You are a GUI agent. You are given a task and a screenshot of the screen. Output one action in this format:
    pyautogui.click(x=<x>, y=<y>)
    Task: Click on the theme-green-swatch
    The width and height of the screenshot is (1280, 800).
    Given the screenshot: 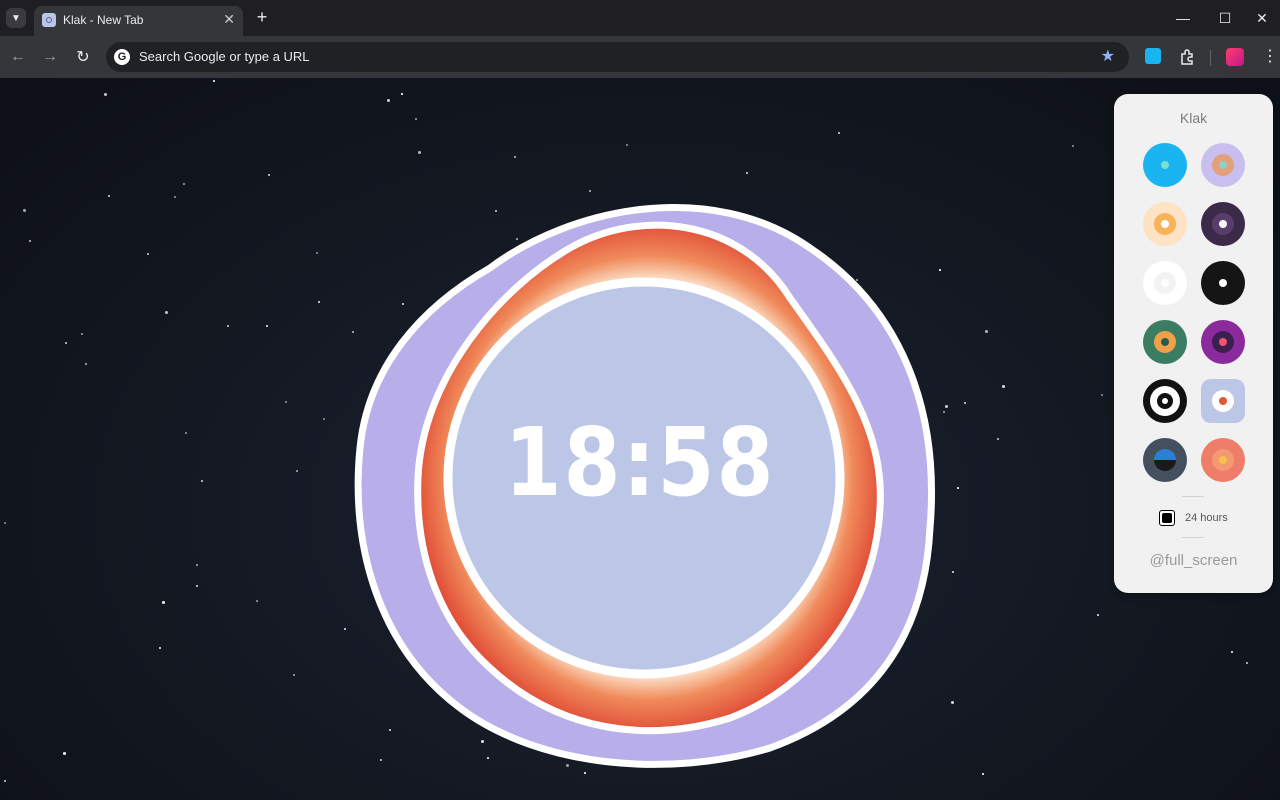 What is the action you would take?
    pyautogui.click(x=1165, y=342)
    